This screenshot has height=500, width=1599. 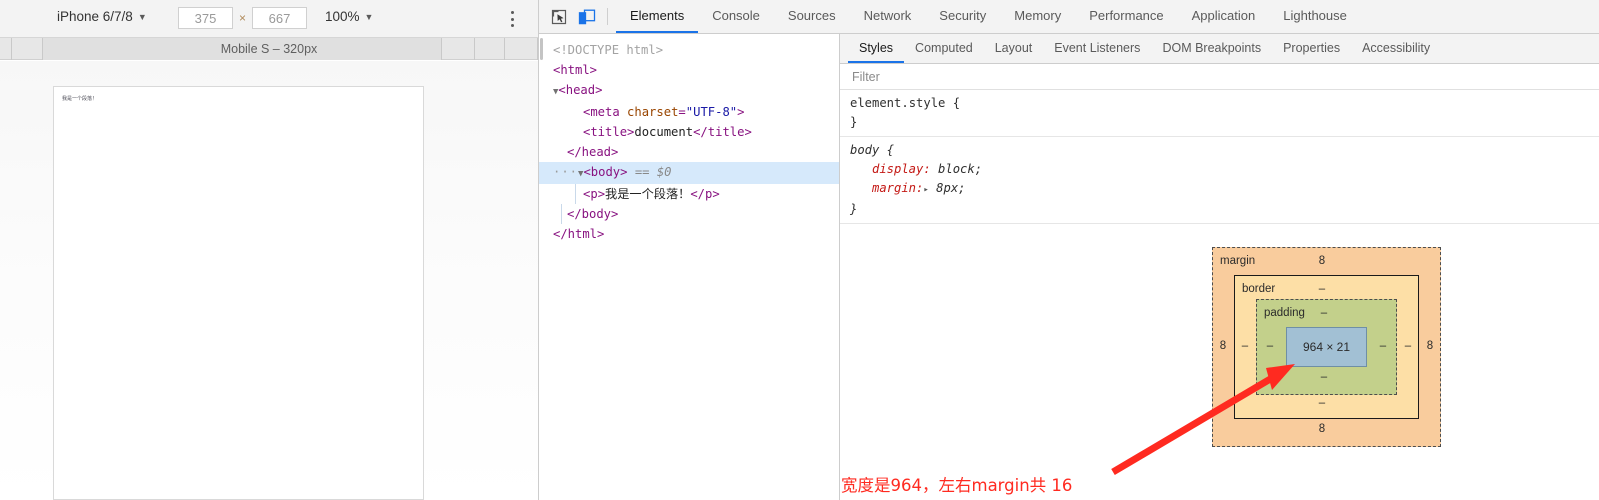 I want to click on box-model-content-layer: 964 × 21, so click(x=1326, y=347).